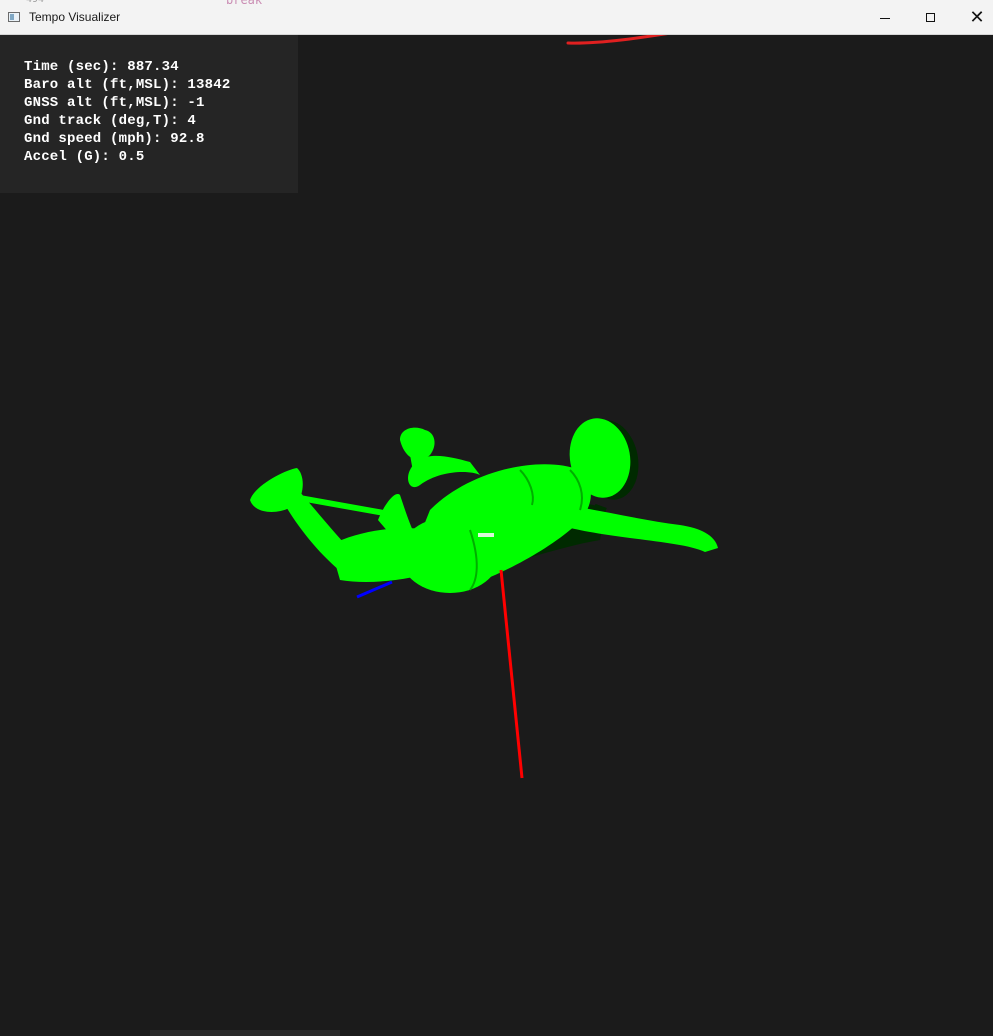 This screenshot has height=1036, width=993. Describe the element at coordinates (35, 2) in the screenshot. I see `background-window-peek: 494` at that location.